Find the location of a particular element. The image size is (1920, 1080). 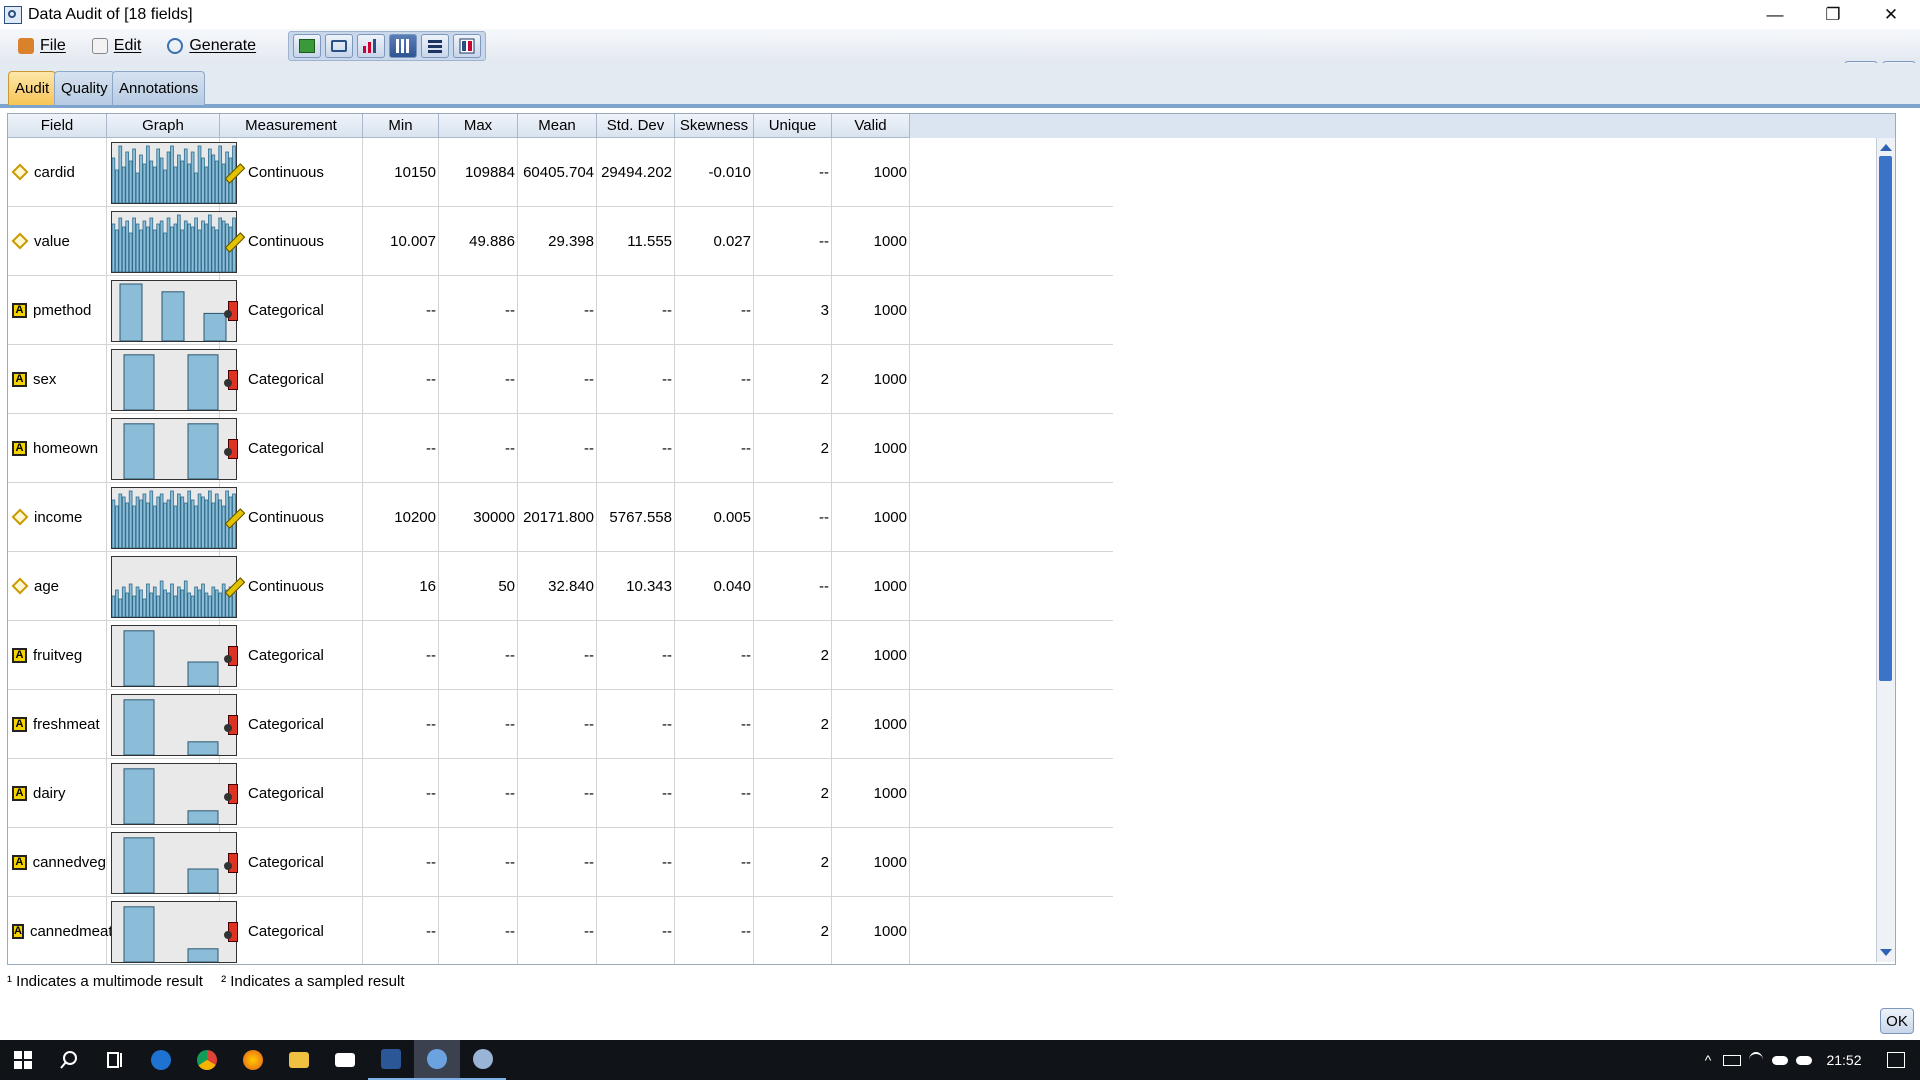

notifications-button is located at coordinates (1896, 1060).